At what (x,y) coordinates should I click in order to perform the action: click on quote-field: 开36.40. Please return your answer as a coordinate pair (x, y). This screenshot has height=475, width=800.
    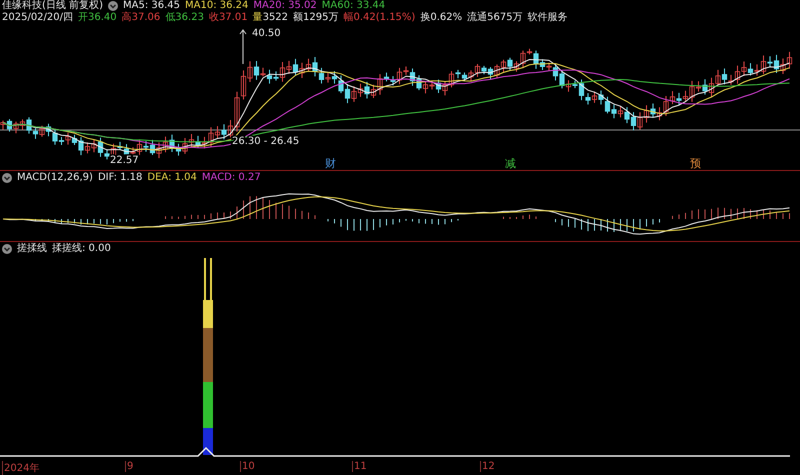
    Looking at the image, I should click on (97, 18).